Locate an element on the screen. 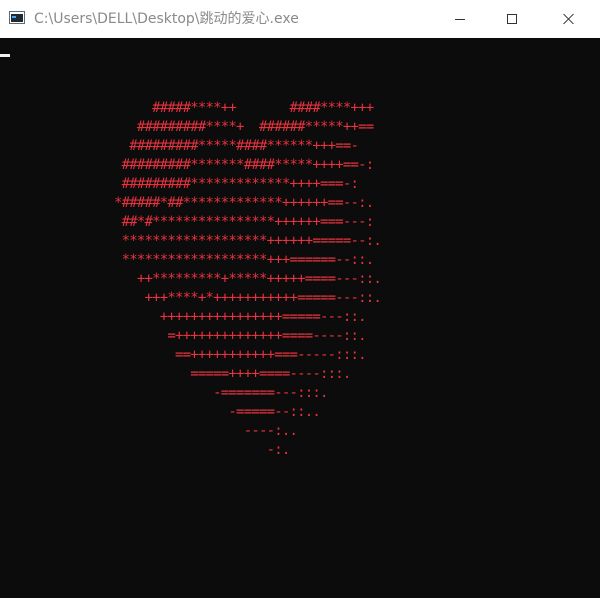  heart-row: ++*********+*****+++++====---::. is located at coordinates (248, 279).